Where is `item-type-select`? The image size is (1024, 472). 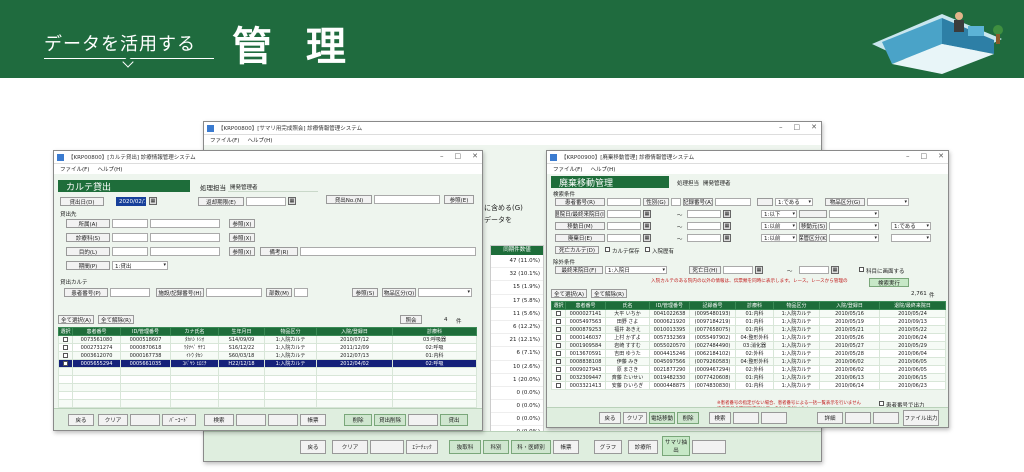
item-type-select is located at coordinates (888, 202).